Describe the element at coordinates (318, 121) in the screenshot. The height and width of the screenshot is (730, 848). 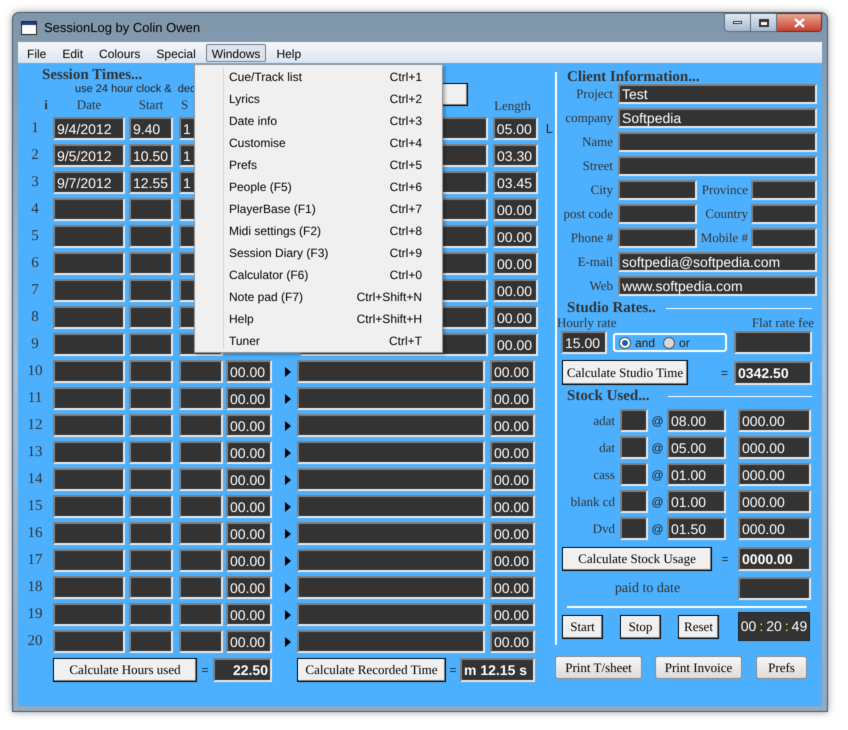
I see `menu-option: Date info Ctrl+3` at that location.